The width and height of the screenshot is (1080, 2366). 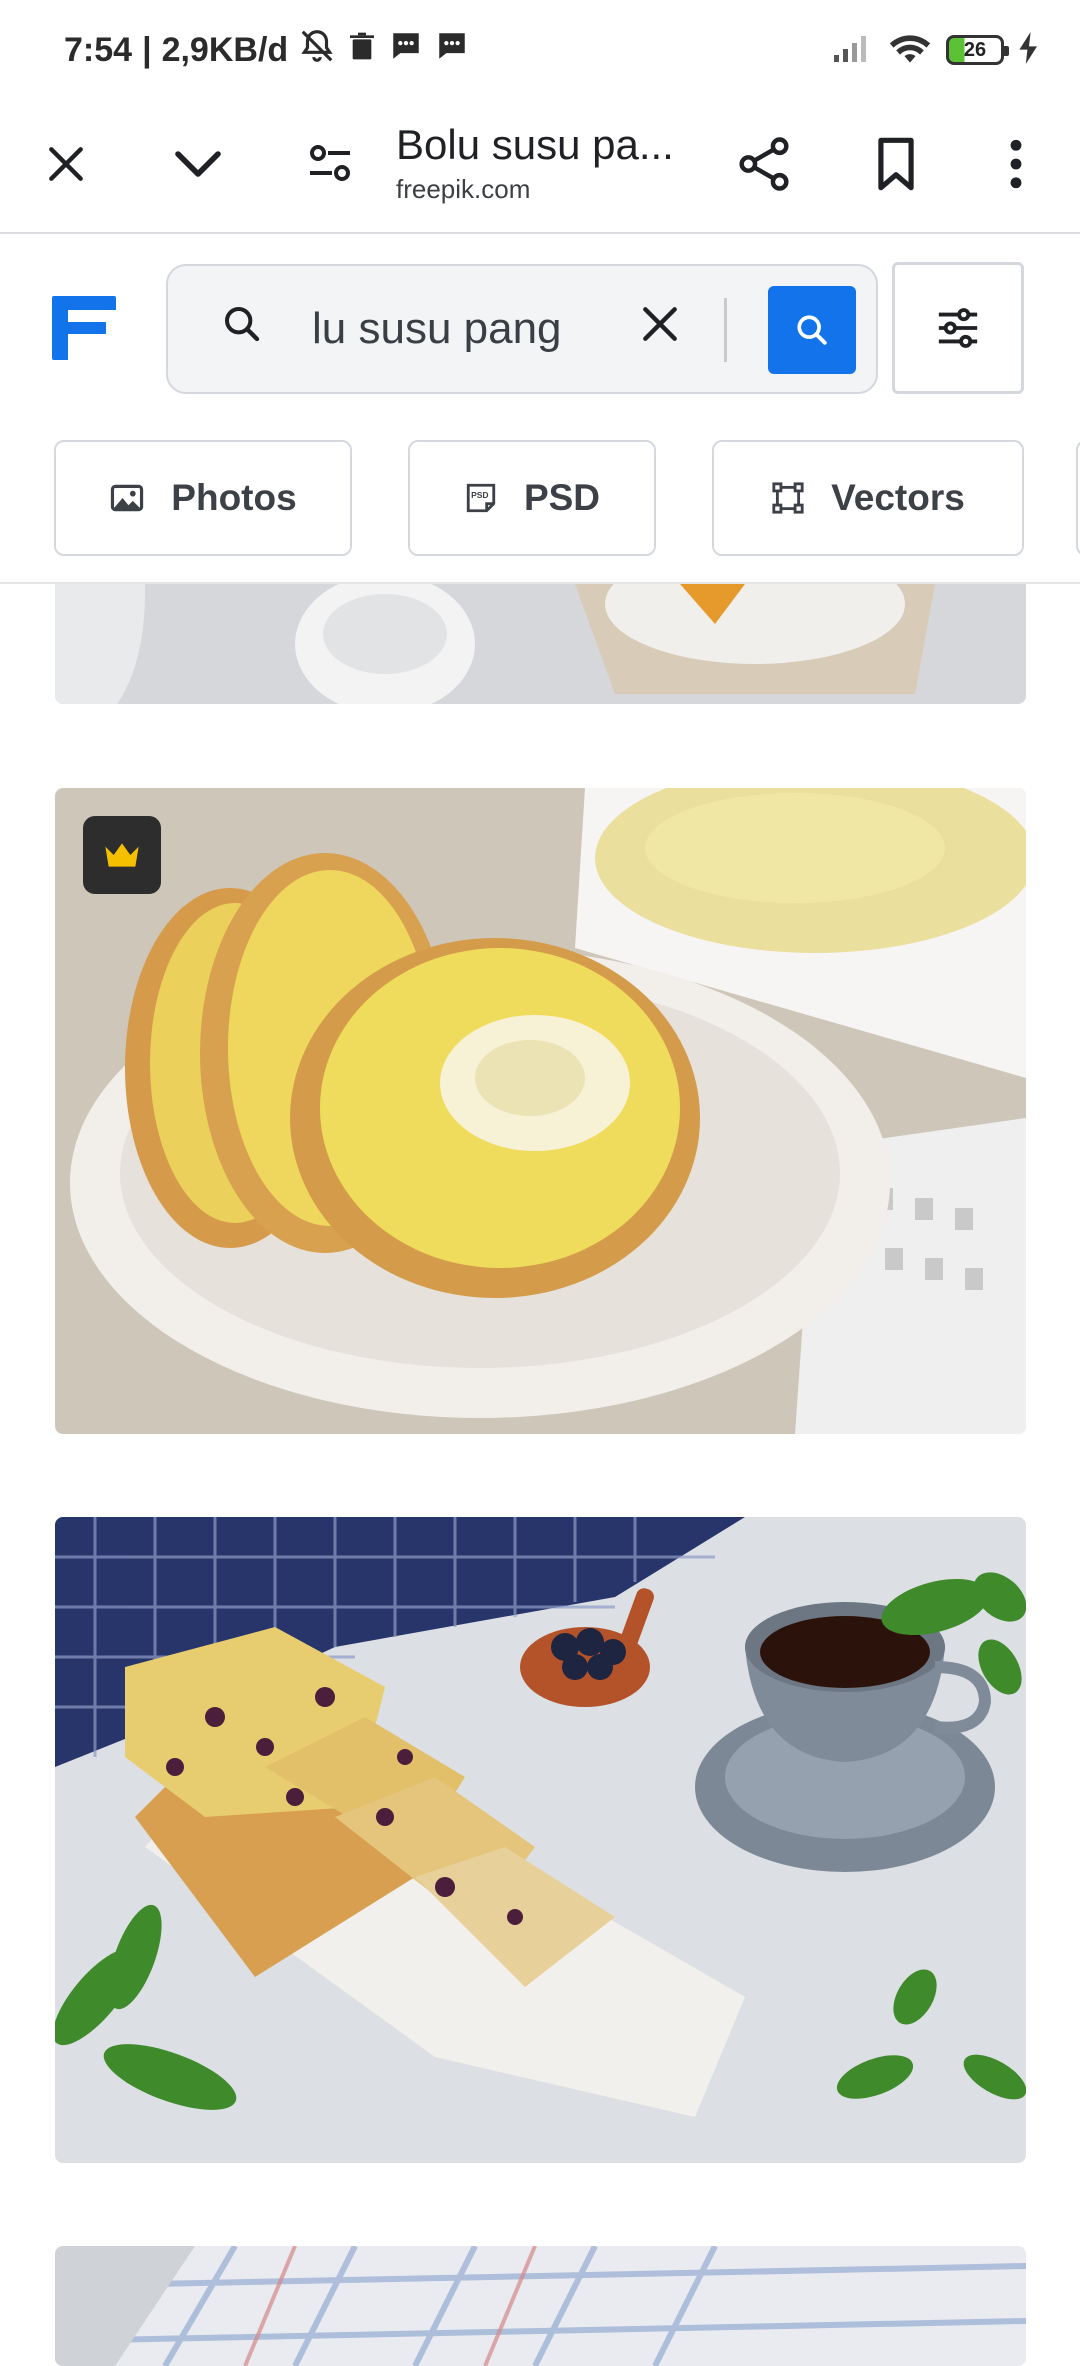 I want to click on bookmark-button, so click(x=896, y=164).